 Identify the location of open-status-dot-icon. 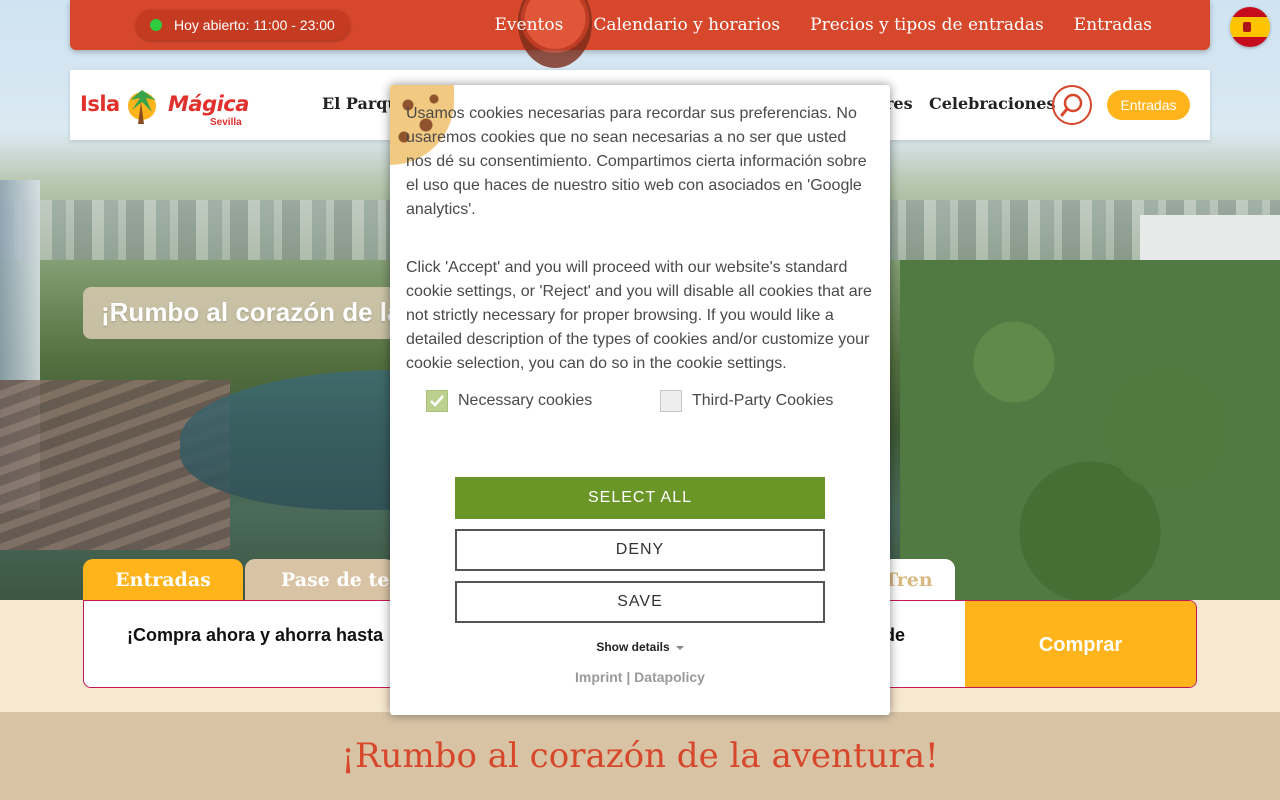
(156, 25).